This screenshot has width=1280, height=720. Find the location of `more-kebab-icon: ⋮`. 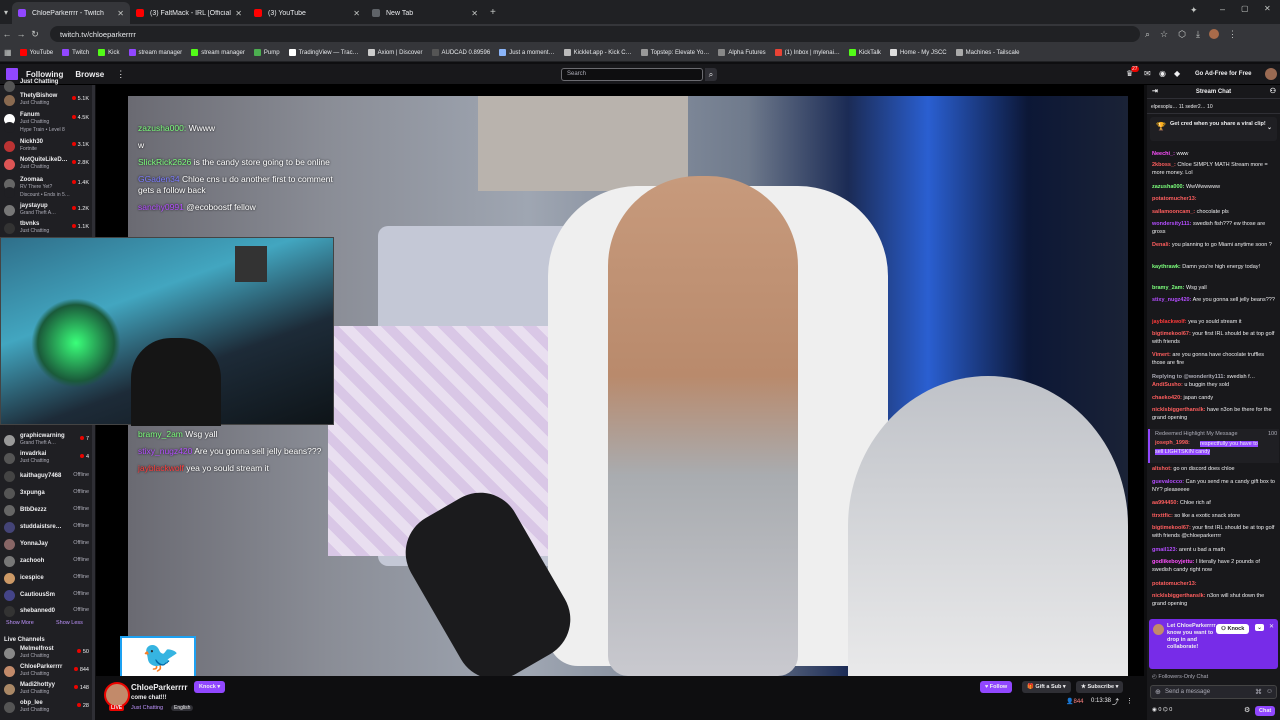

more-kebab-icon: ⋮ is located at coordinates (120, 74).